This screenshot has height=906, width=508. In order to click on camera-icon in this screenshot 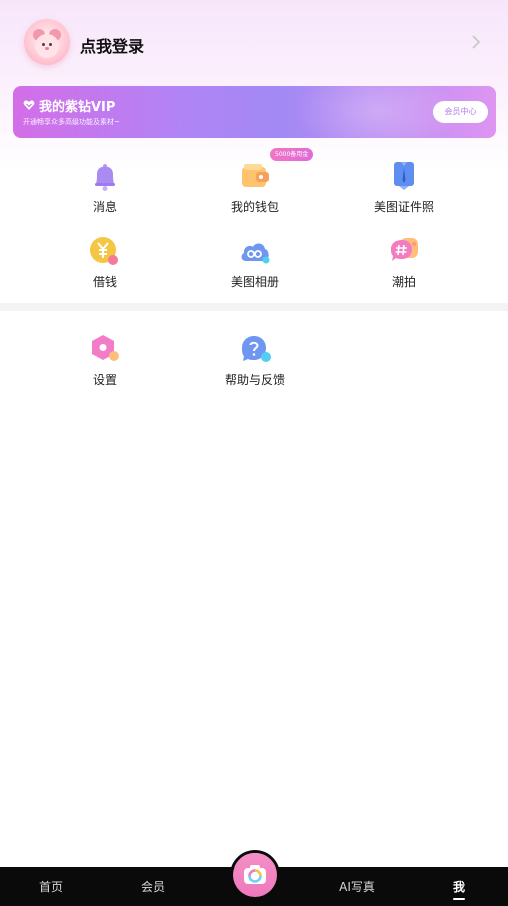, I will do `click(255, 874)`.